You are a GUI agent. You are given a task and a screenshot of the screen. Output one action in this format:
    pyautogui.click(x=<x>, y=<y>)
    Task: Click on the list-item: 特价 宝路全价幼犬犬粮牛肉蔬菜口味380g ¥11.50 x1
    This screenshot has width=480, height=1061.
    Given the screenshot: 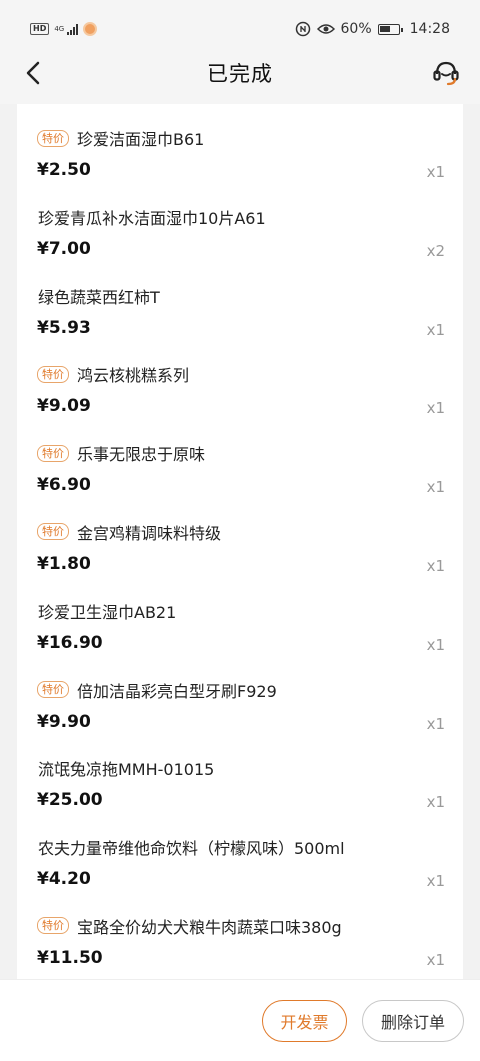 What is the action you would take?
    pyautogui.click(x=240, y=931)
    